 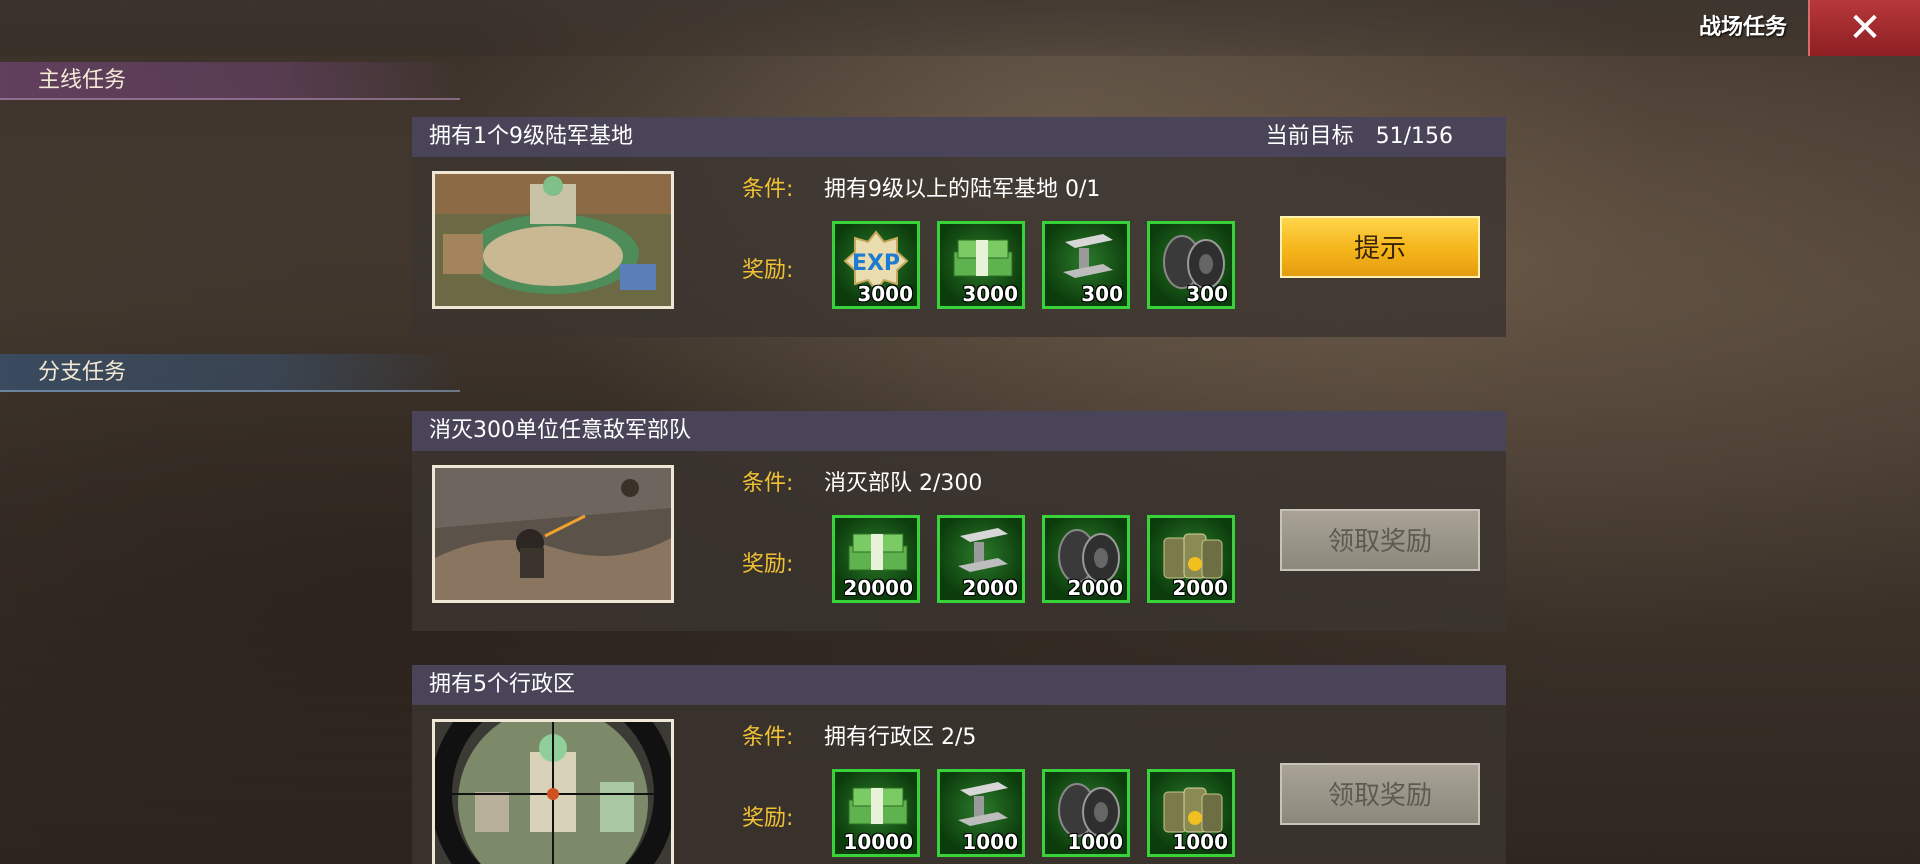 What do you see at coordinates (900, 737) in the screenshot?
I see `condition-text: 拥有行政区 2/5` at bounding box center [900, 737].